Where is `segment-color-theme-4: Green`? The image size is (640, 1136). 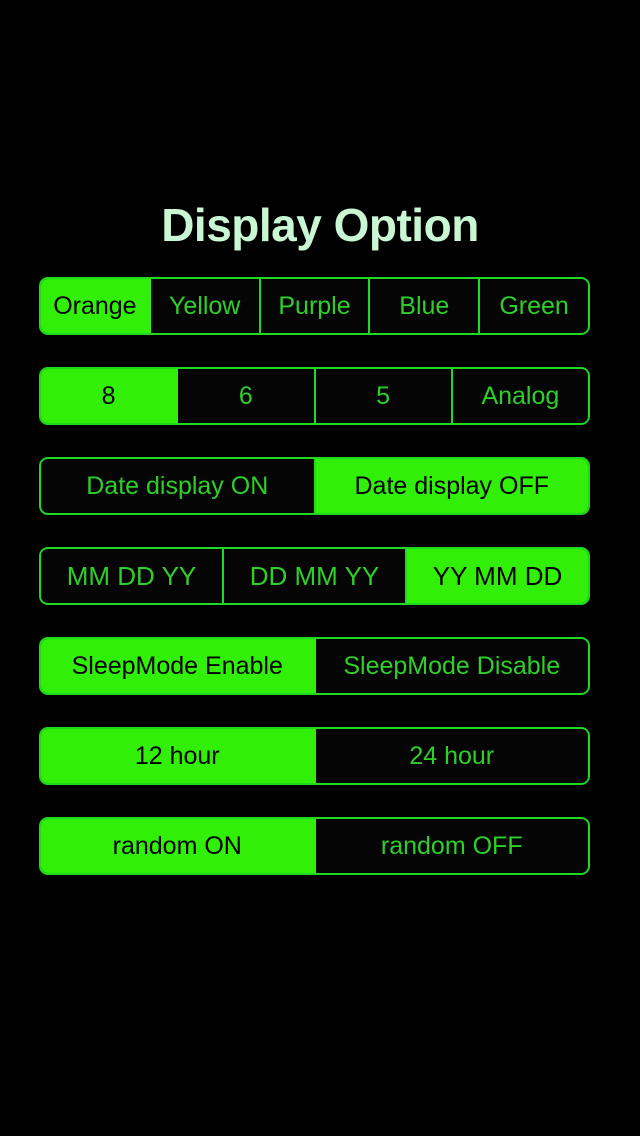
segment-color-theme-4: Green is located at coordinates (534, 306).